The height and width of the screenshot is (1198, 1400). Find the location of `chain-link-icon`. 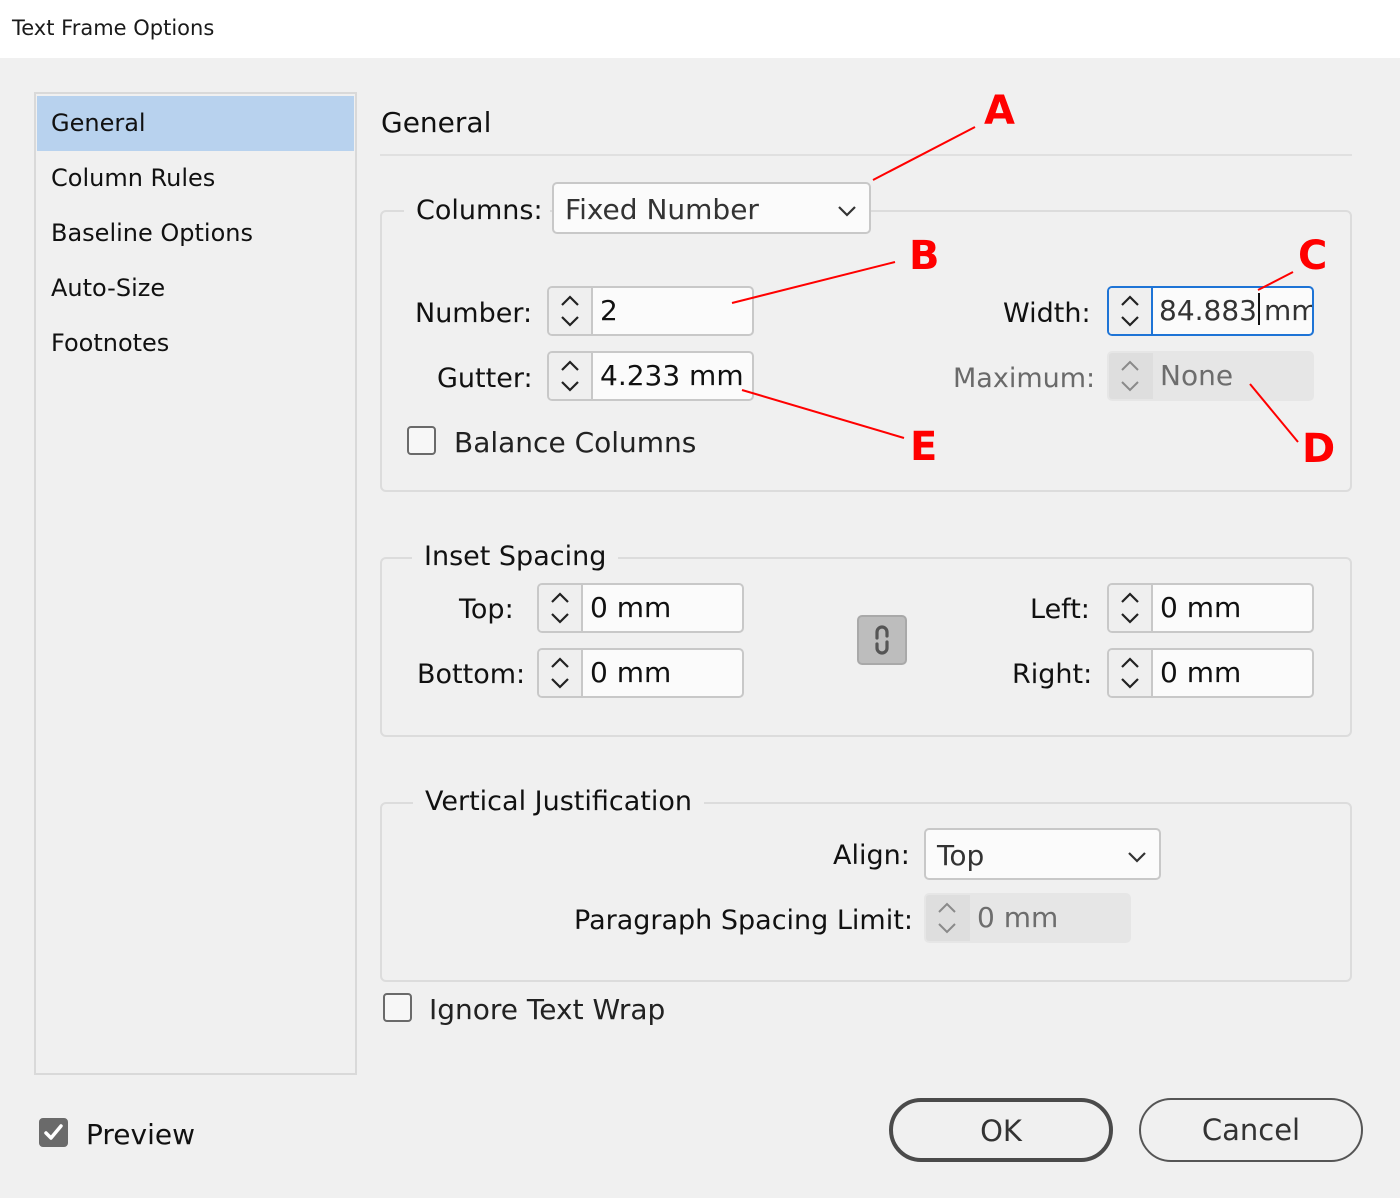

chain-link-icon is located at coordinates (882, 640).